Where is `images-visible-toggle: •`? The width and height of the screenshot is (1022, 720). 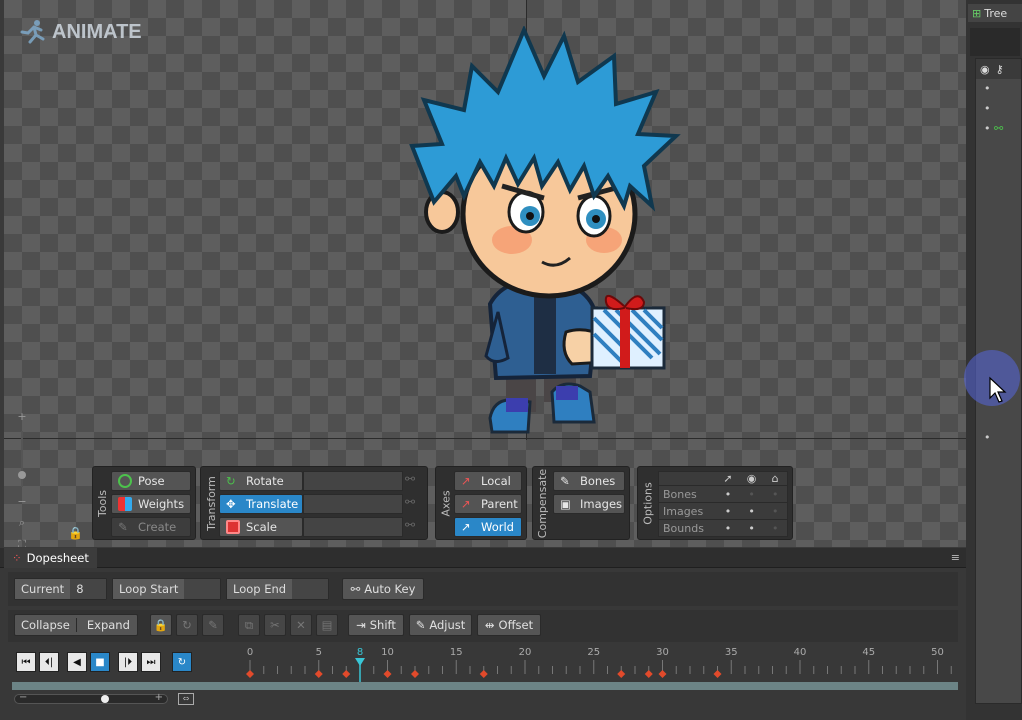
images-visible-toggle: • is located at coordinates (752, 511).